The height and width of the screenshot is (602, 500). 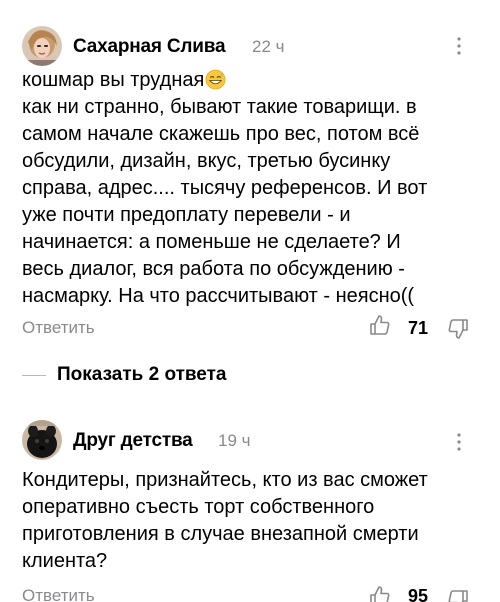 I want to click on author-name: Сахарная Слива, so click(x=149, y=47).